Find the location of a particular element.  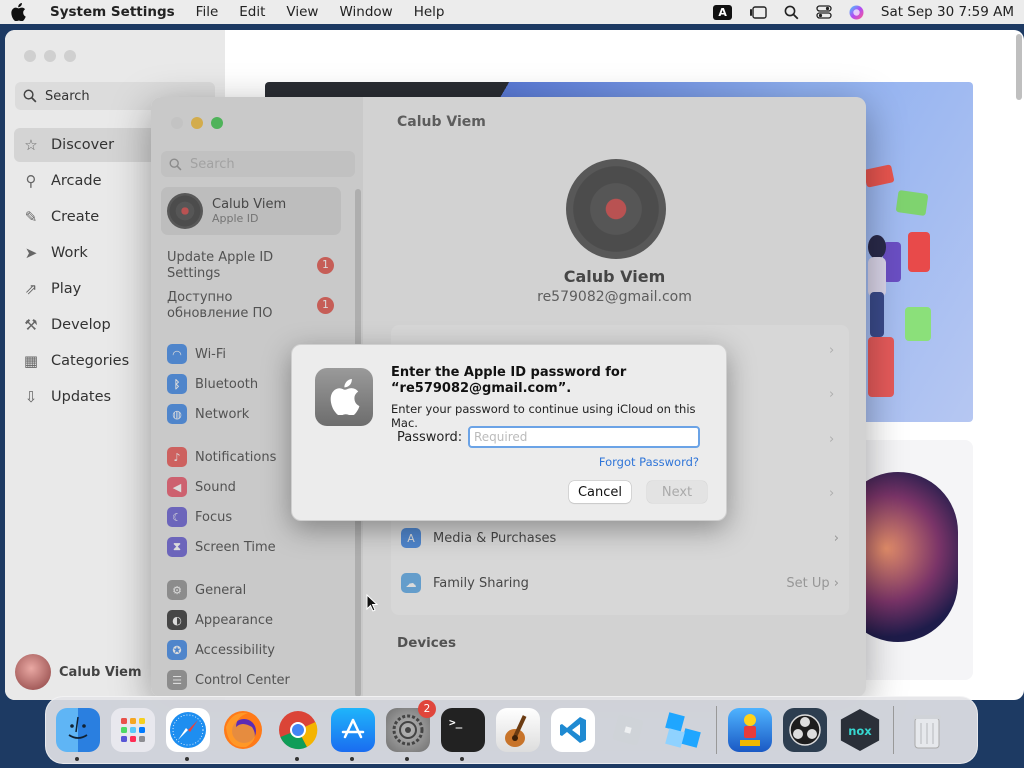

app-store-scrollbar is located at coordinates (1019, 67).